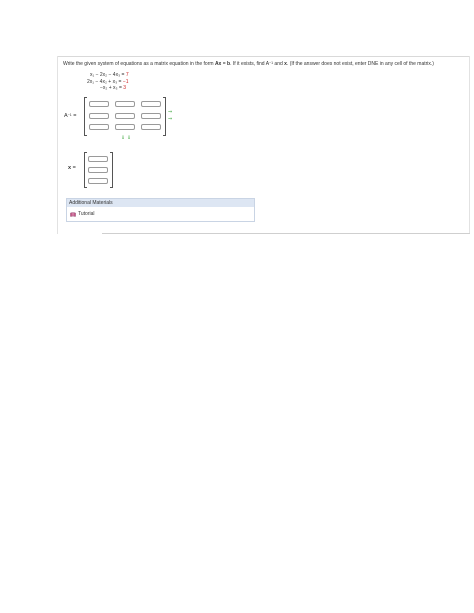 Image resolution: width=474 pixels, height=613 pixels. I want to click on tutorial-label: Tutorial, so click(86, 214).